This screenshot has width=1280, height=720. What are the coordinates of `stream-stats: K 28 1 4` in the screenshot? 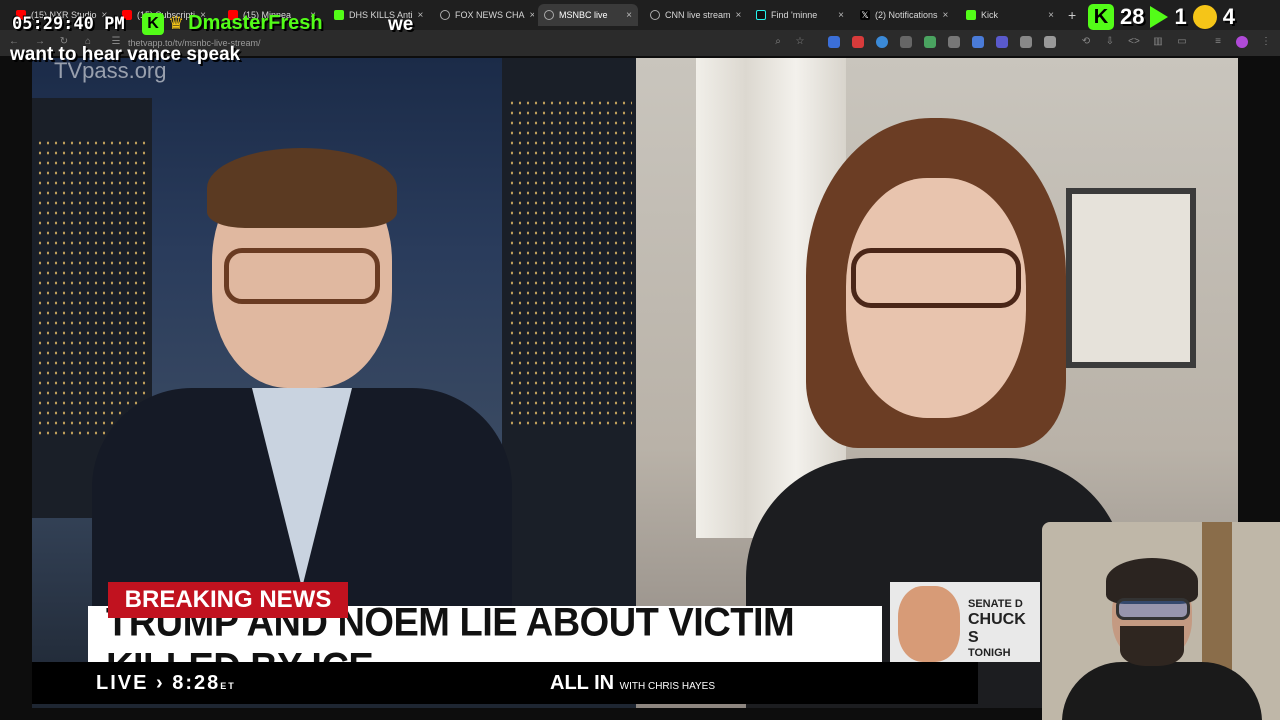 It's located at (1161, 17).